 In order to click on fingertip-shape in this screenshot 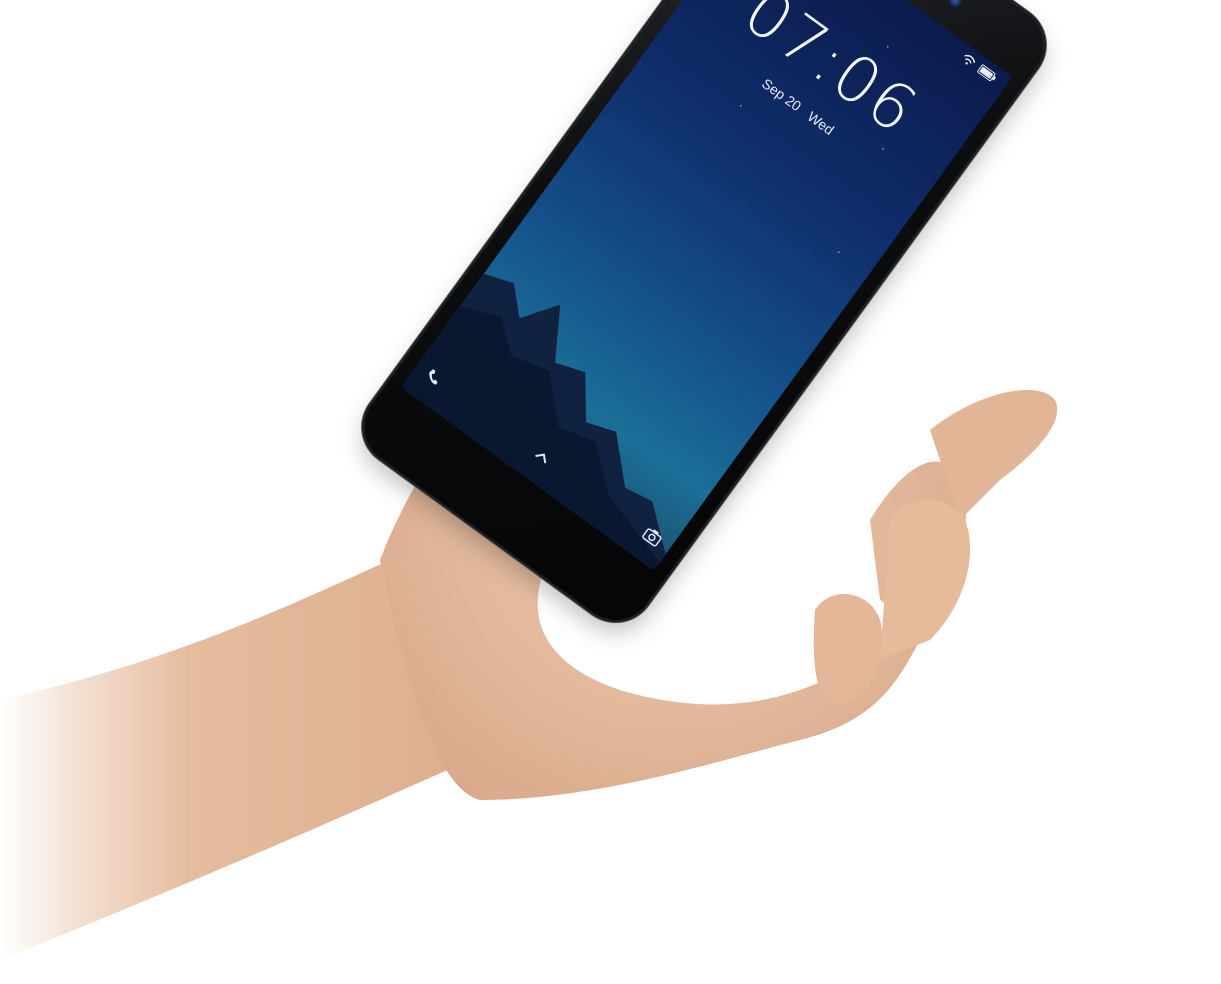, I will do `click(925, 579)`.